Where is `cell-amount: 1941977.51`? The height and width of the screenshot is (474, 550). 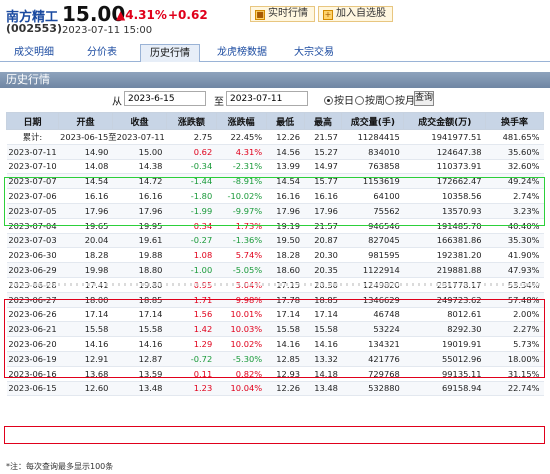 cell-amount: 1941977.51 is located at coordinates (444, 137).